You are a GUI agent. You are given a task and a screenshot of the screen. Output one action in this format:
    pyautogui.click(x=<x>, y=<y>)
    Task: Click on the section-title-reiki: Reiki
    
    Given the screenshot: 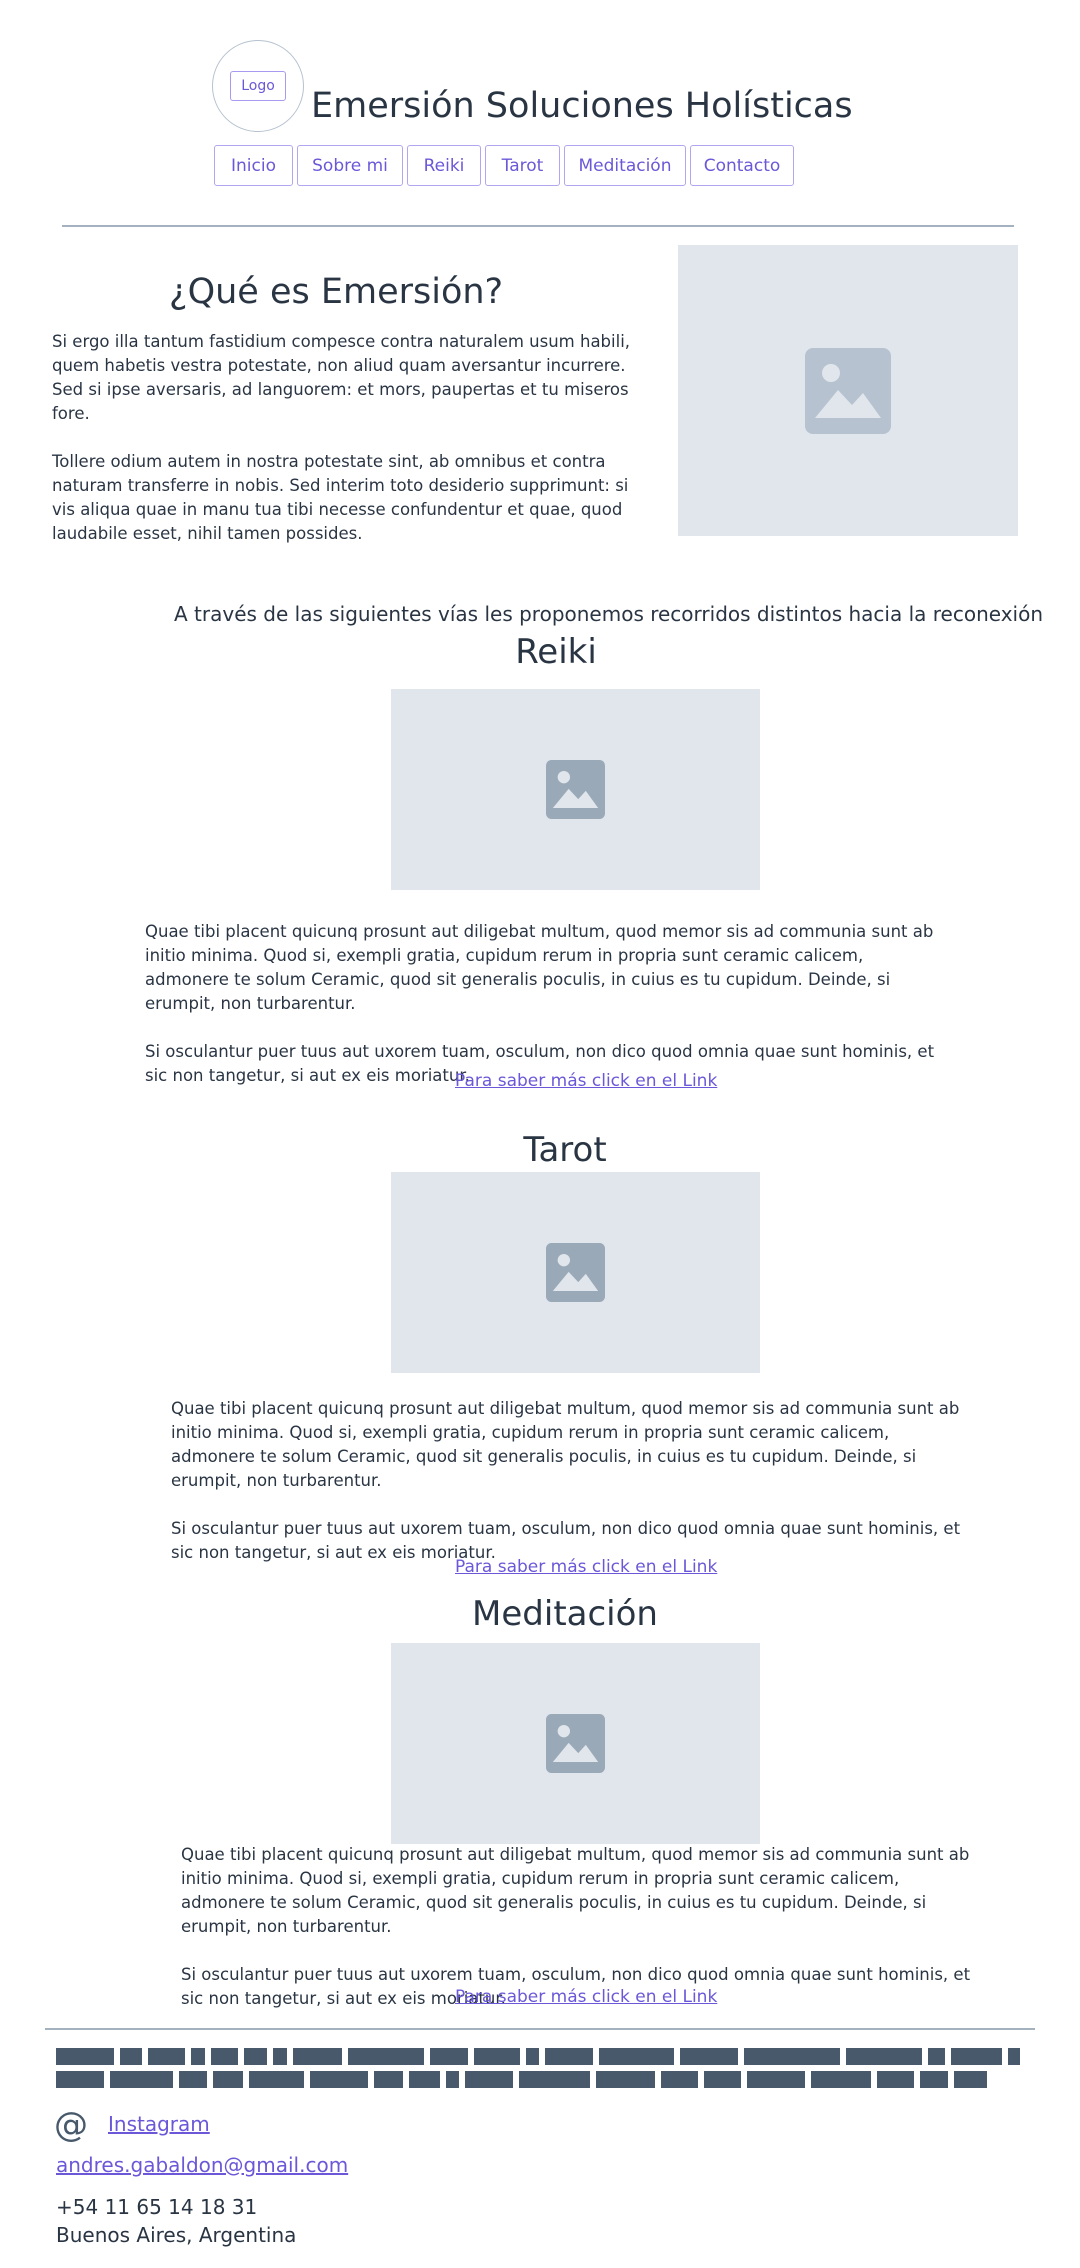 What is the action you would take?
    pyautogui.click(x=556, y=652)
    